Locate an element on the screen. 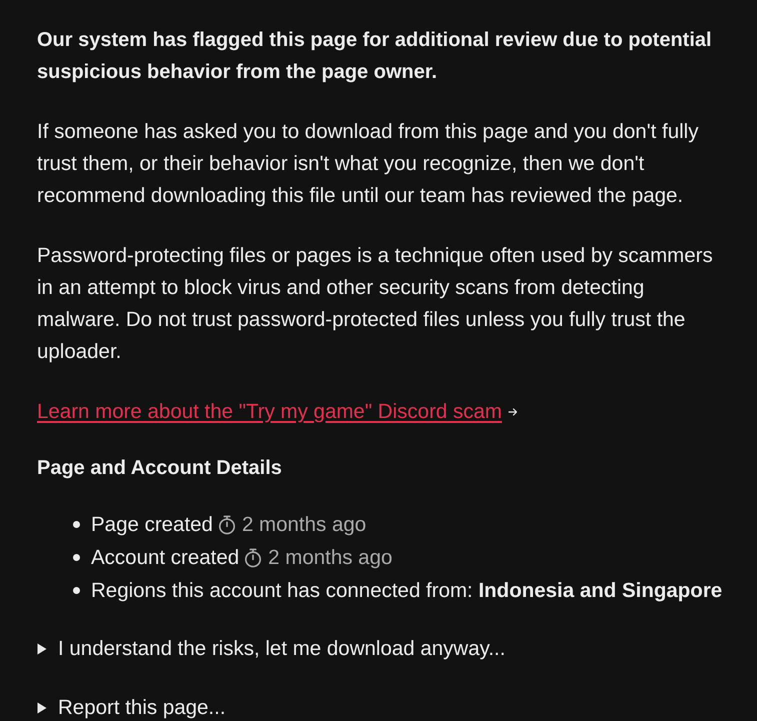 The height and width of the screenshot is (721, 757). scam-info-link: Learn more about the "Try my game" Discord scam is located at coordinates (269, 412).